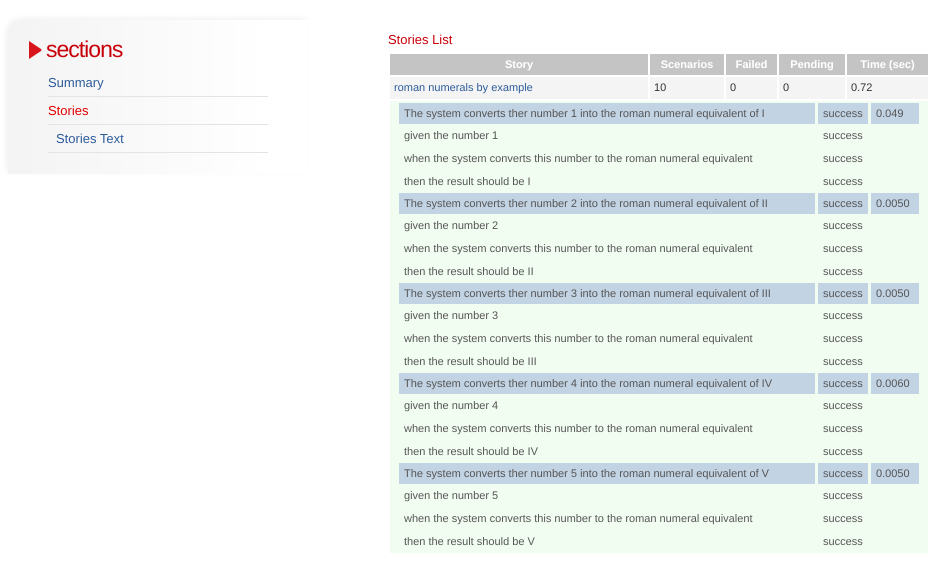 This screenshot has width=938, height=566. I want to click on nav-link: Summary, so click(158, 82).